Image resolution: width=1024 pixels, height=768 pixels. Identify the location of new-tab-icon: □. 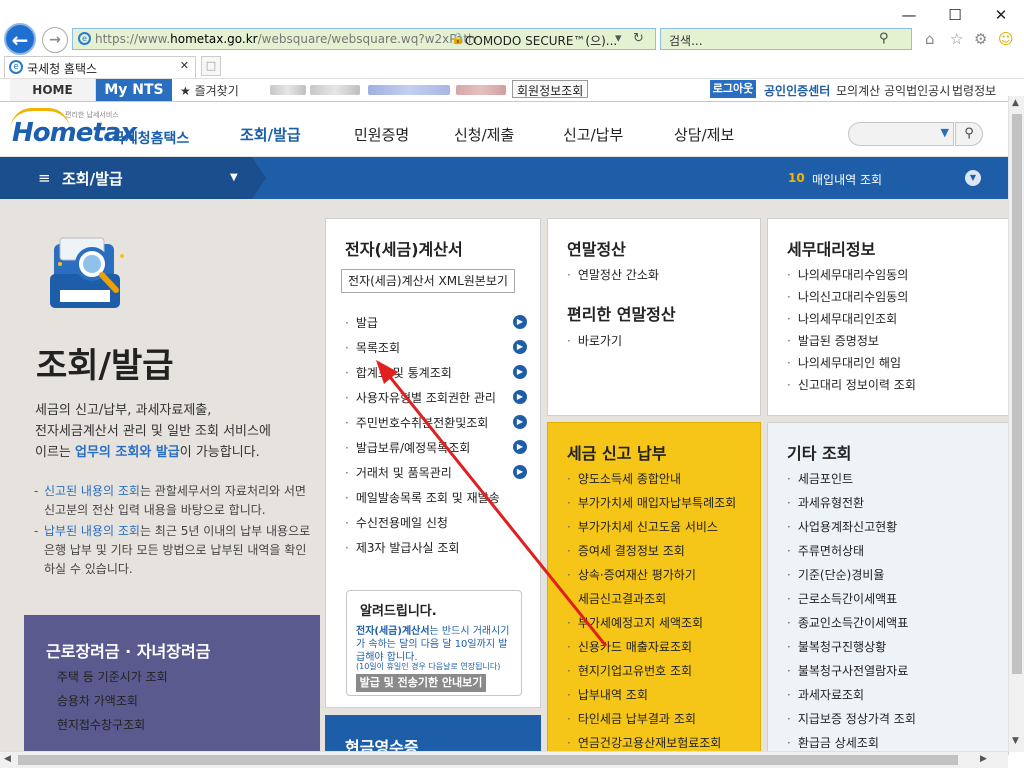
(211, 66).